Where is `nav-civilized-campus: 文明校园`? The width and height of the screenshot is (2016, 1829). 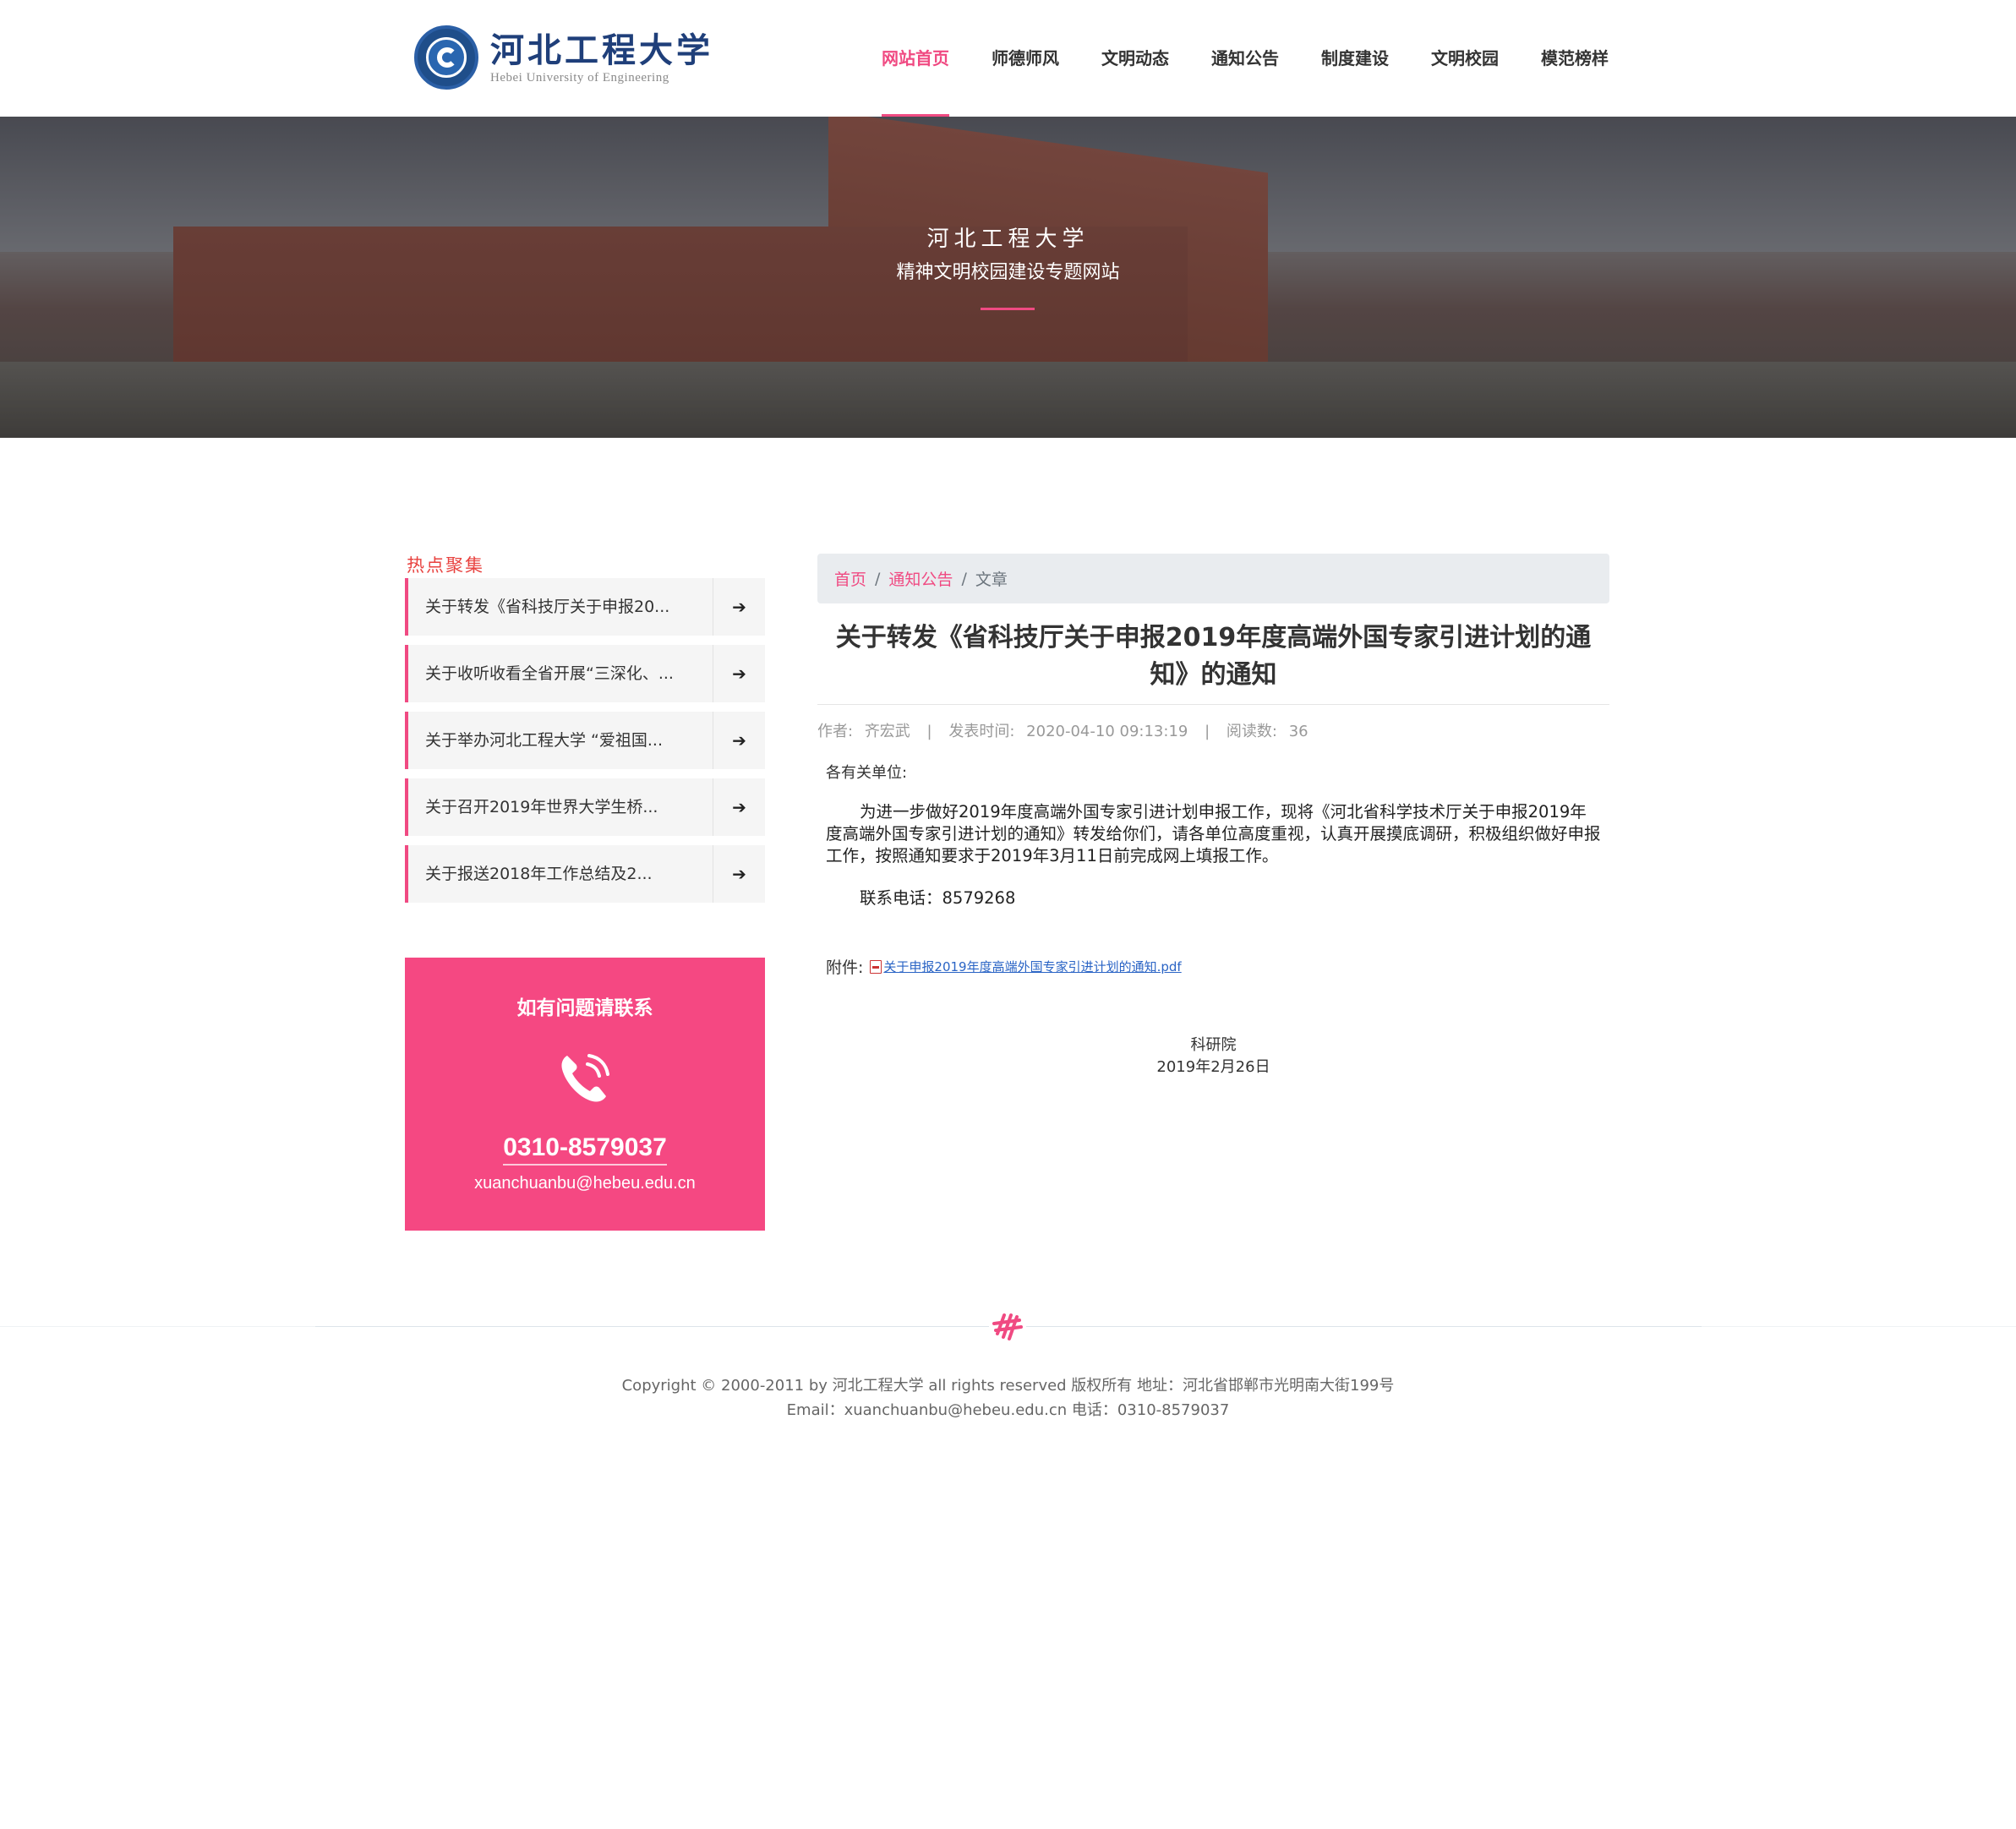 nav-civilized-campus: 文明校园 is located at coordinates (1465, 58).